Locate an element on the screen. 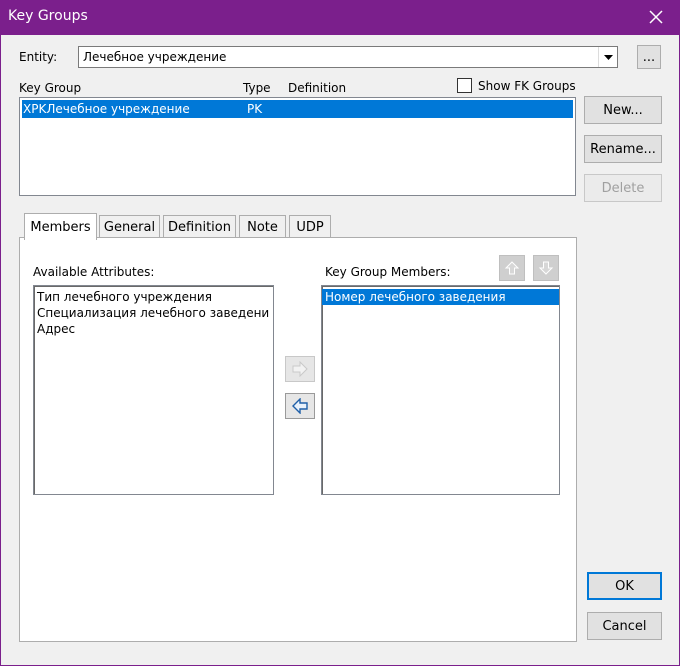 This screenshot has height=666, width=680. show-fk-groups-checkbox: Show FK Groups is located at coordinates (516, 85).